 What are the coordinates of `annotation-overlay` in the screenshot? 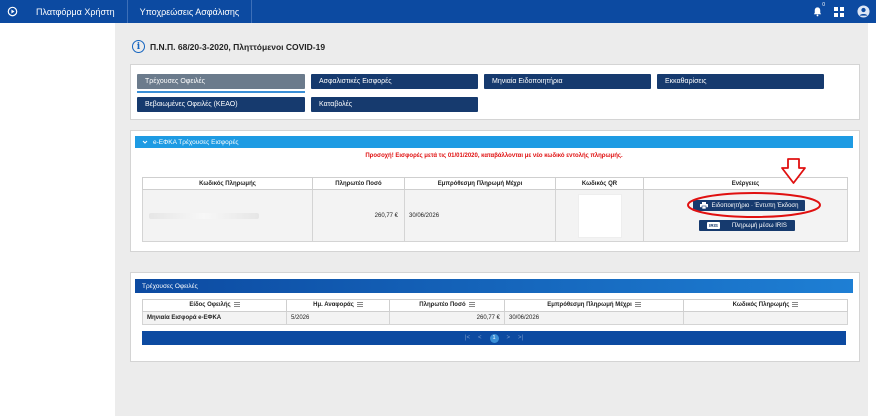 It's located at (754, 188).